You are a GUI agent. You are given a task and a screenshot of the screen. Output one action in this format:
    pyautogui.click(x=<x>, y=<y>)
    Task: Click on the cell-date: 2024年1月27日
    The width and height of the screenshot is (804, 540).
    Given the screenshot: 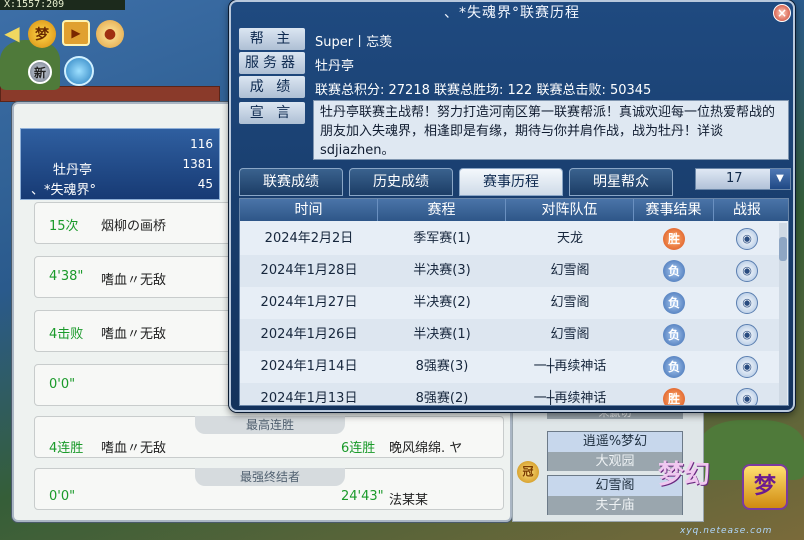 What is the action you would take?
    pyautogui.click(x=309, y=302)
    